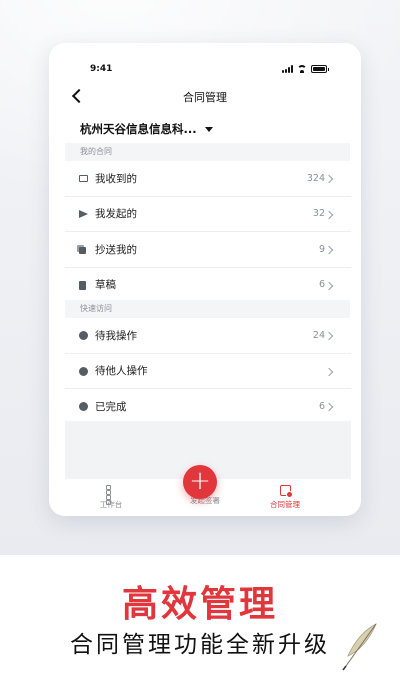 The width and height of the screenshot is (400, 700). What do you see at coordinates (111, 406) in the screenshot?
I see `list-item-label: 已完成` at bounding box center [111, 406].